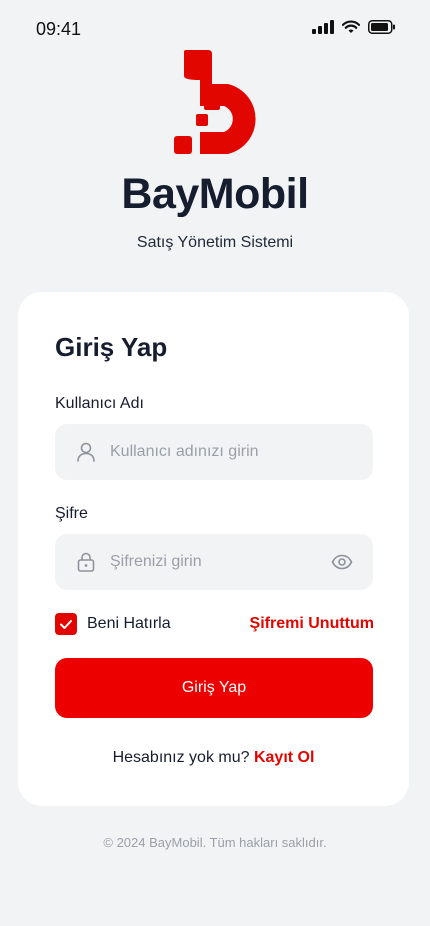 The height and width of the screenshot is (926, 430). Describe the element at coordinates (129, 624) in the screenshot. I see `remember-label: Beni Hatırla` at that location.